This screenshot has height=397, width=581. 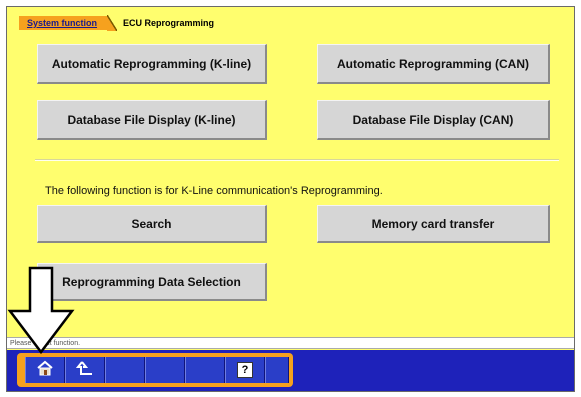 I want to click on reprogramming-data-selection-button: Reprogramming Data Selection, so click(x=152, y=282).